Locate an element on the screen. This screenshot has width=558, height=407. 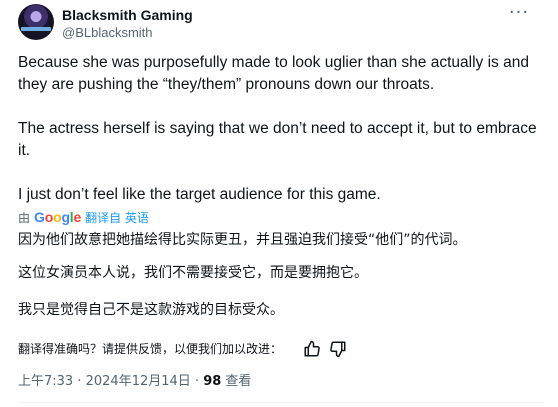
thumbs-down-button is located at coordinates (338, 349).